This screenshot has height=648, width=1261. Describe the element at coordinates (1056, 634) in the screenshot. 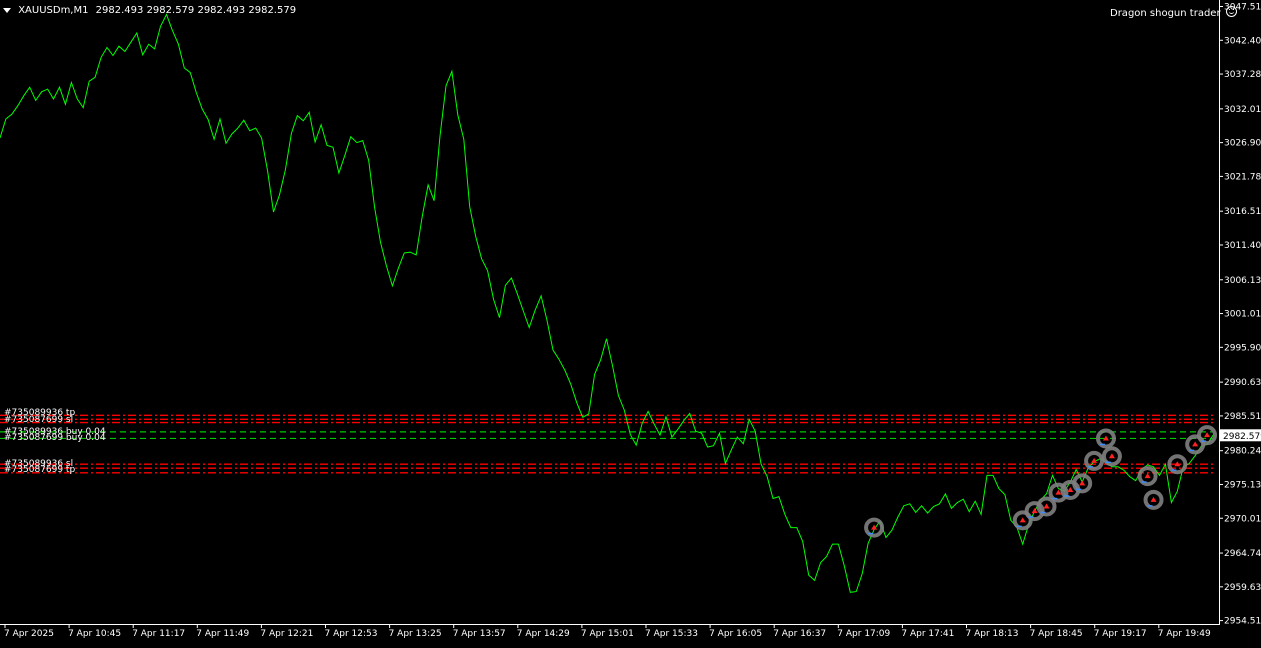

I see `time-tick-label: 7 Apr 18:45` at that location.